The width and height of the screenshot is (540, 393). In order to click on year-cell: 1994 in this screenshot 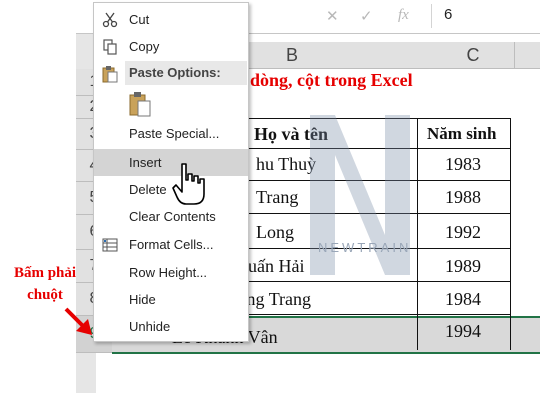, I will do `click(463, 331)`.